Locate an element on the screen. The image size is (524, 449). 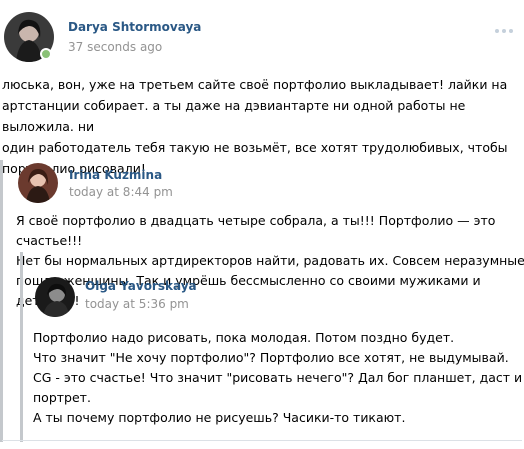
post-author-name: Darya Shtormovaya is located at coordinates (134, 27).